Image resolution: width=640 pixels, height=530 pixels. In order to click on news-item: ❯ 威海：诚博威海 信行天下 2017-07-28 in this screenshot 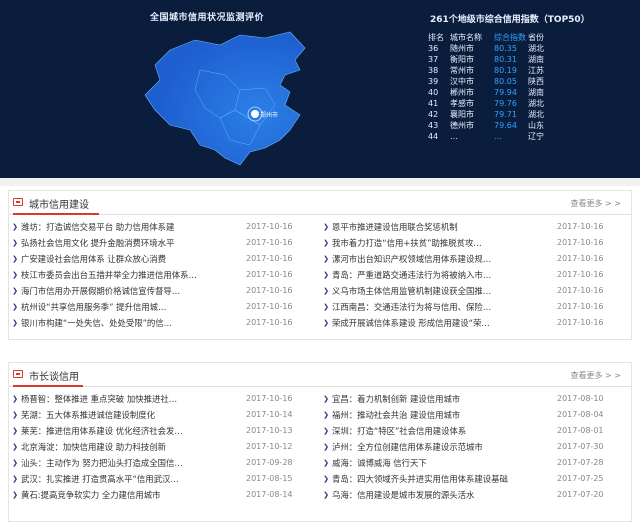, I will do `click(475, 463)`.